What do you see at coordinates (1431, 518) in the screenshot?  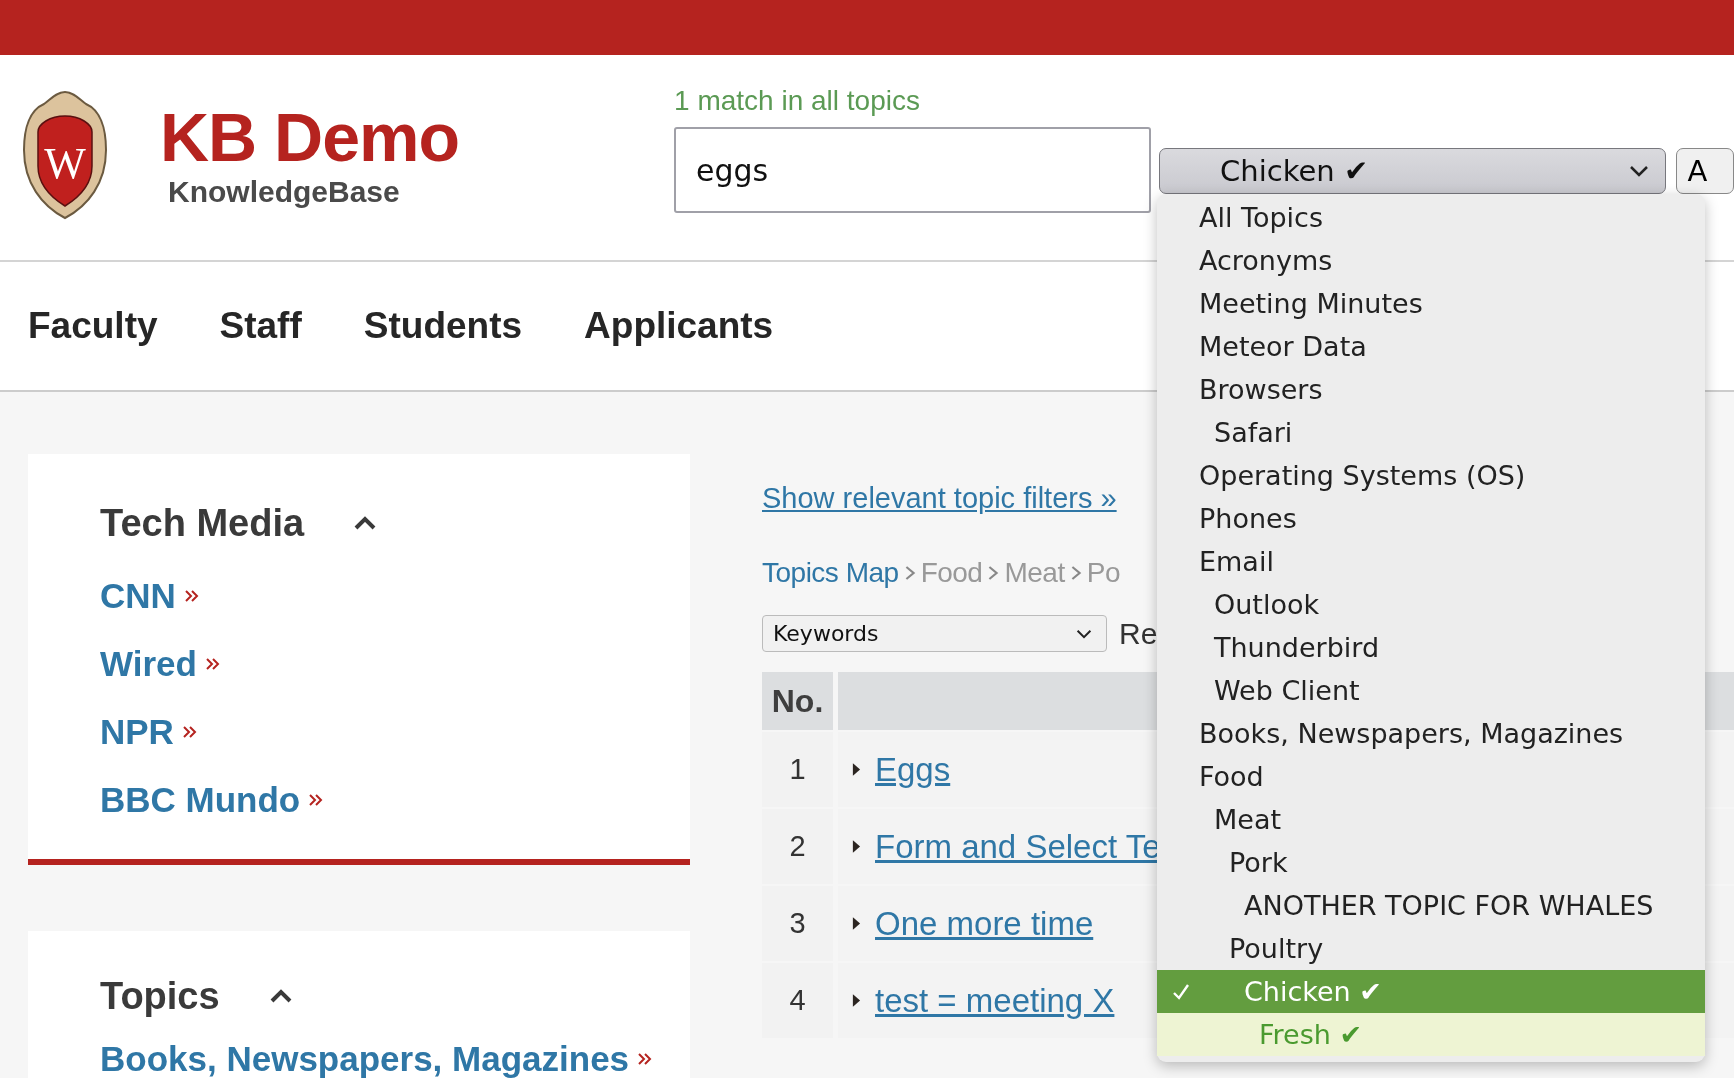 I see `menu-option: Phones` at bounding box center [1431, 518].